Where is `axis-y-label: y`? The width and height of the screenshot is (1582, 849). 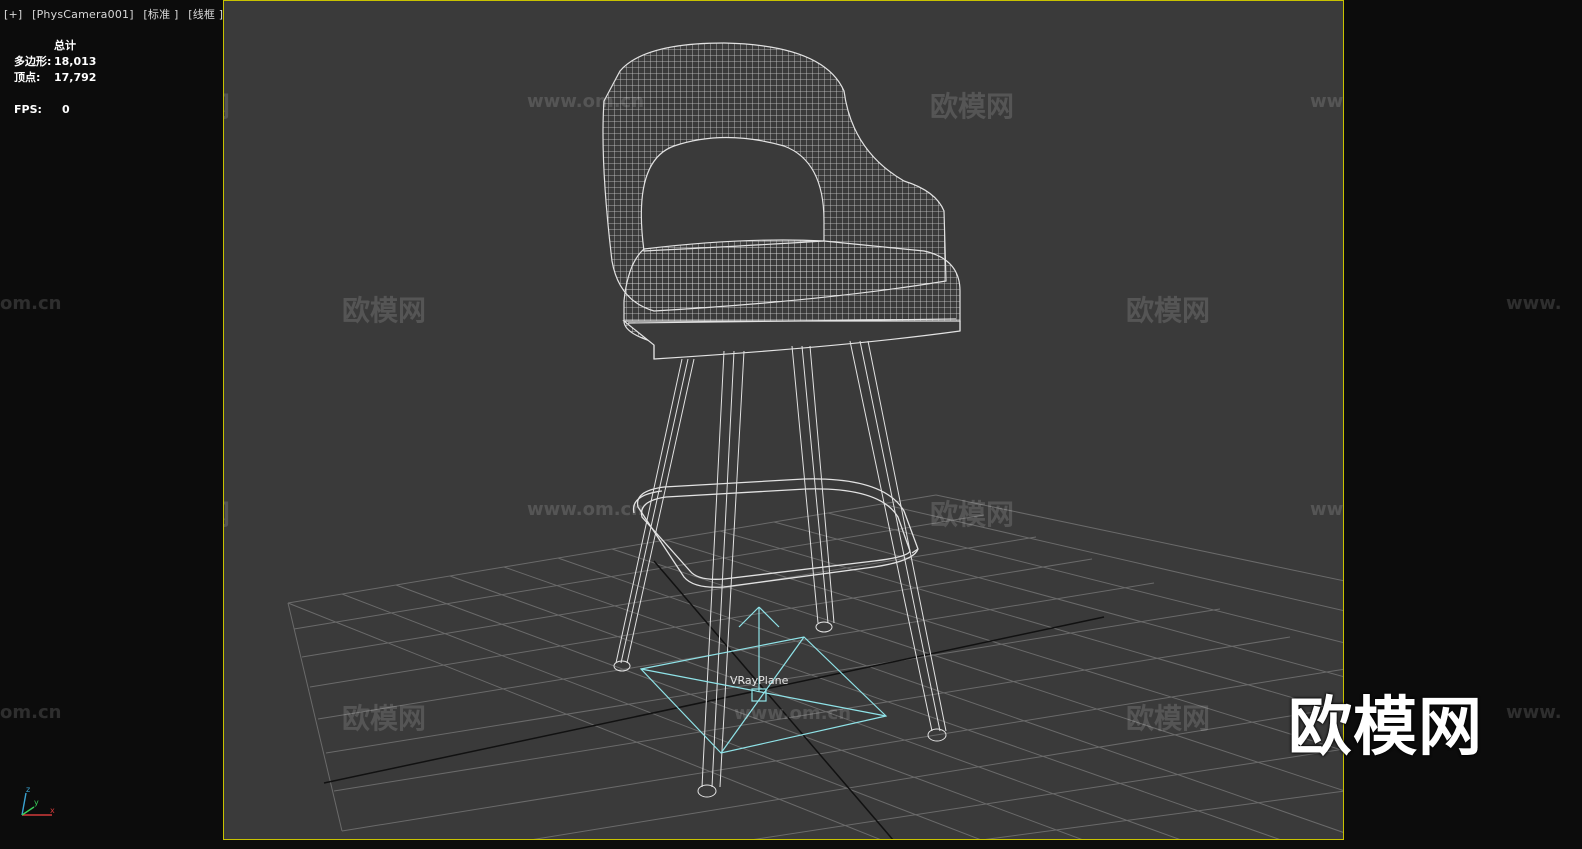
axis-y-label: y is located at coordinates (36, 802).